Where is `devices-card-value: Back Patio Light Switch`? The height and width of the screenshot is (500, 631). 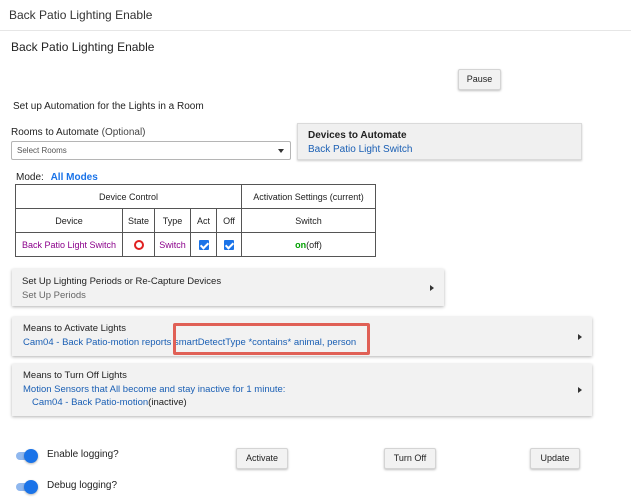 devices-card-value: Back Patio Light Switch is located at coordinates (360, 149).